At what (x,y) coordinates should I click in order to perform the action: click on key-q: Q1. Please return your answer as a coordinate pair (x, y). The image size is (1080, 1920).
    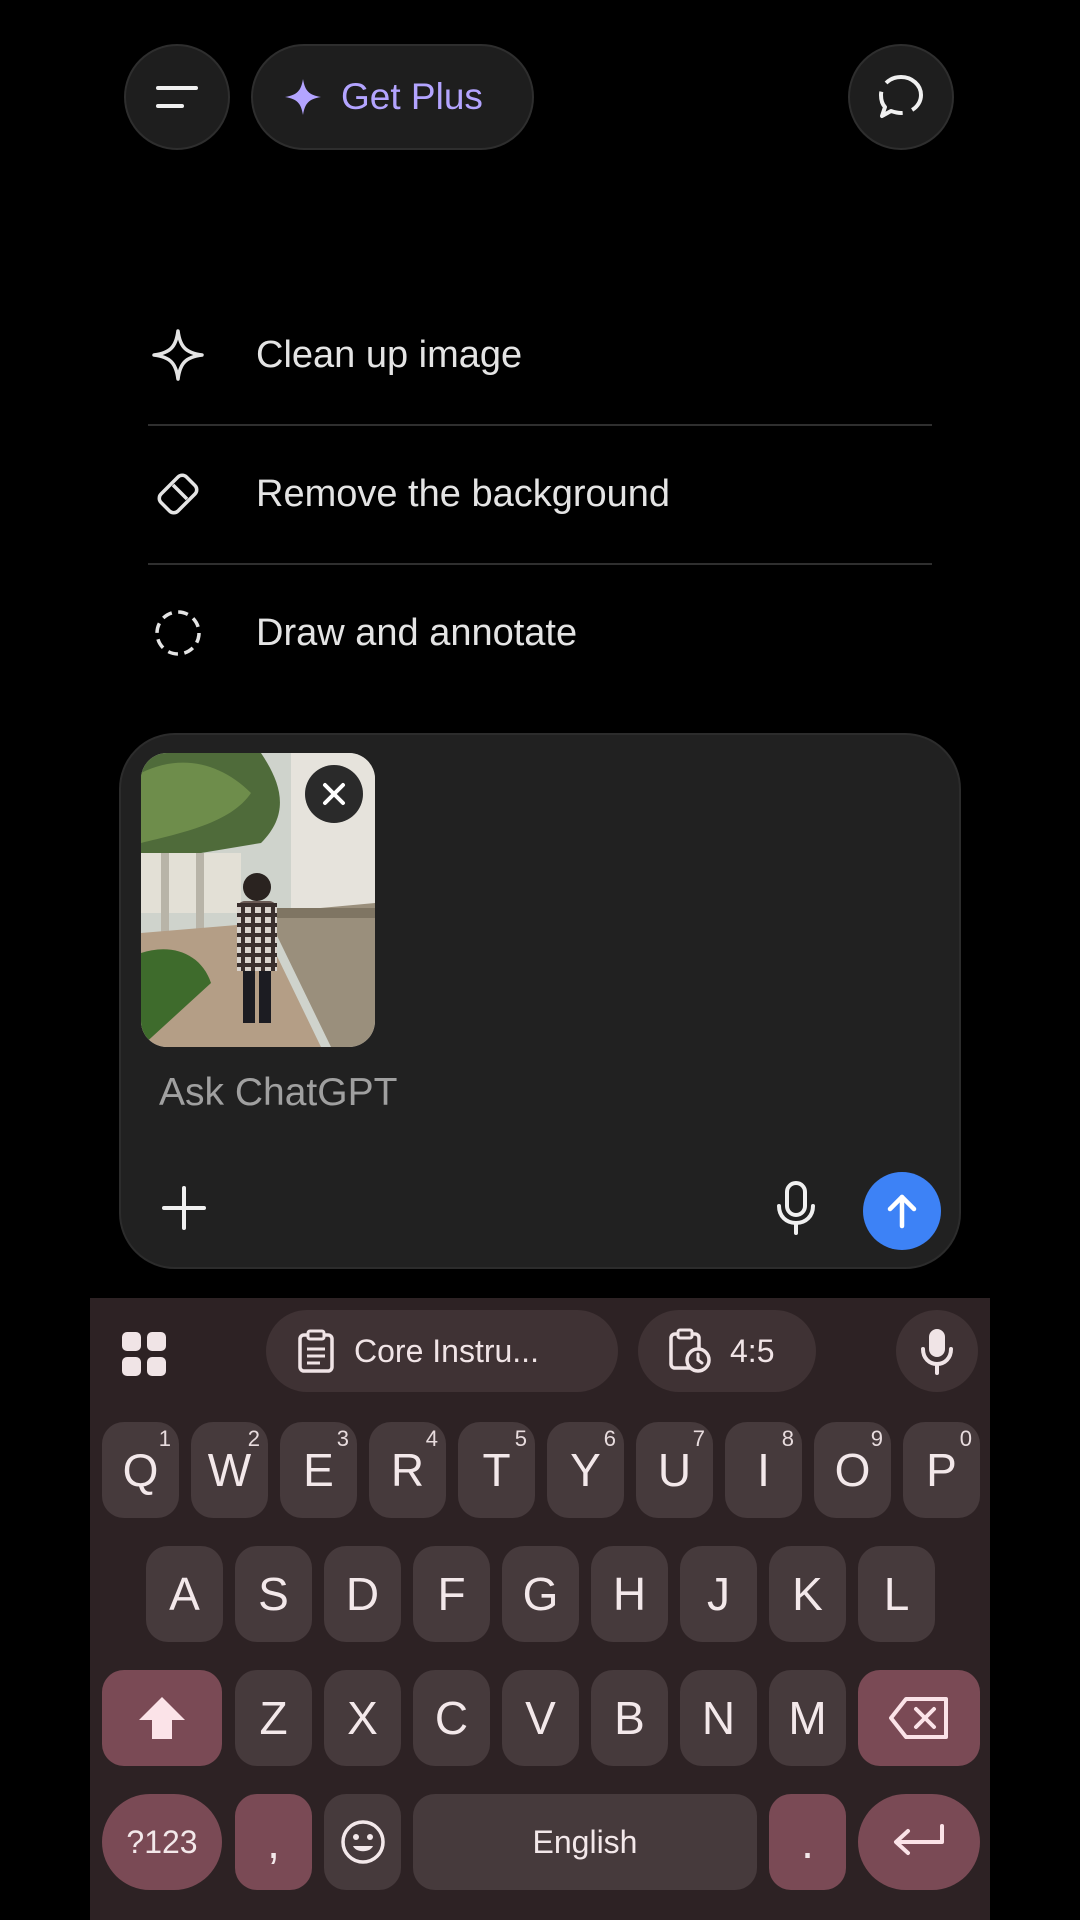
    Looking at the image, I should click on (140, 1470).